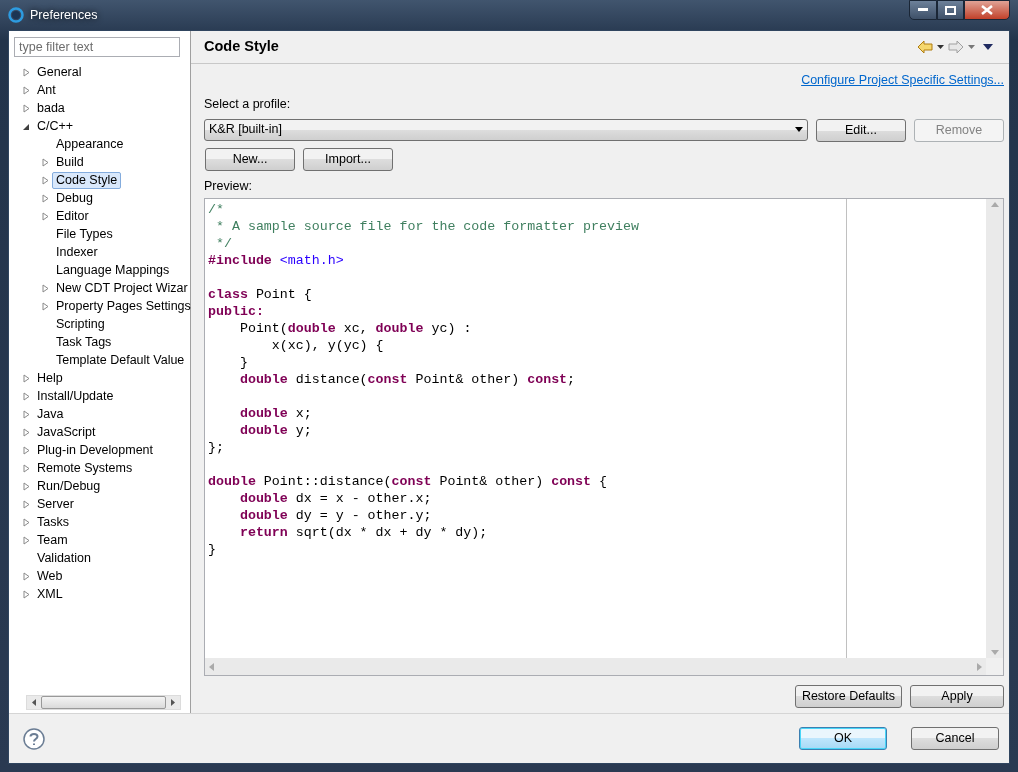 This screenshot has width=1018, height=772. Describe the element at coordinates (74, 198) in the screenshot. I see `tree-item: Debug` at that location.